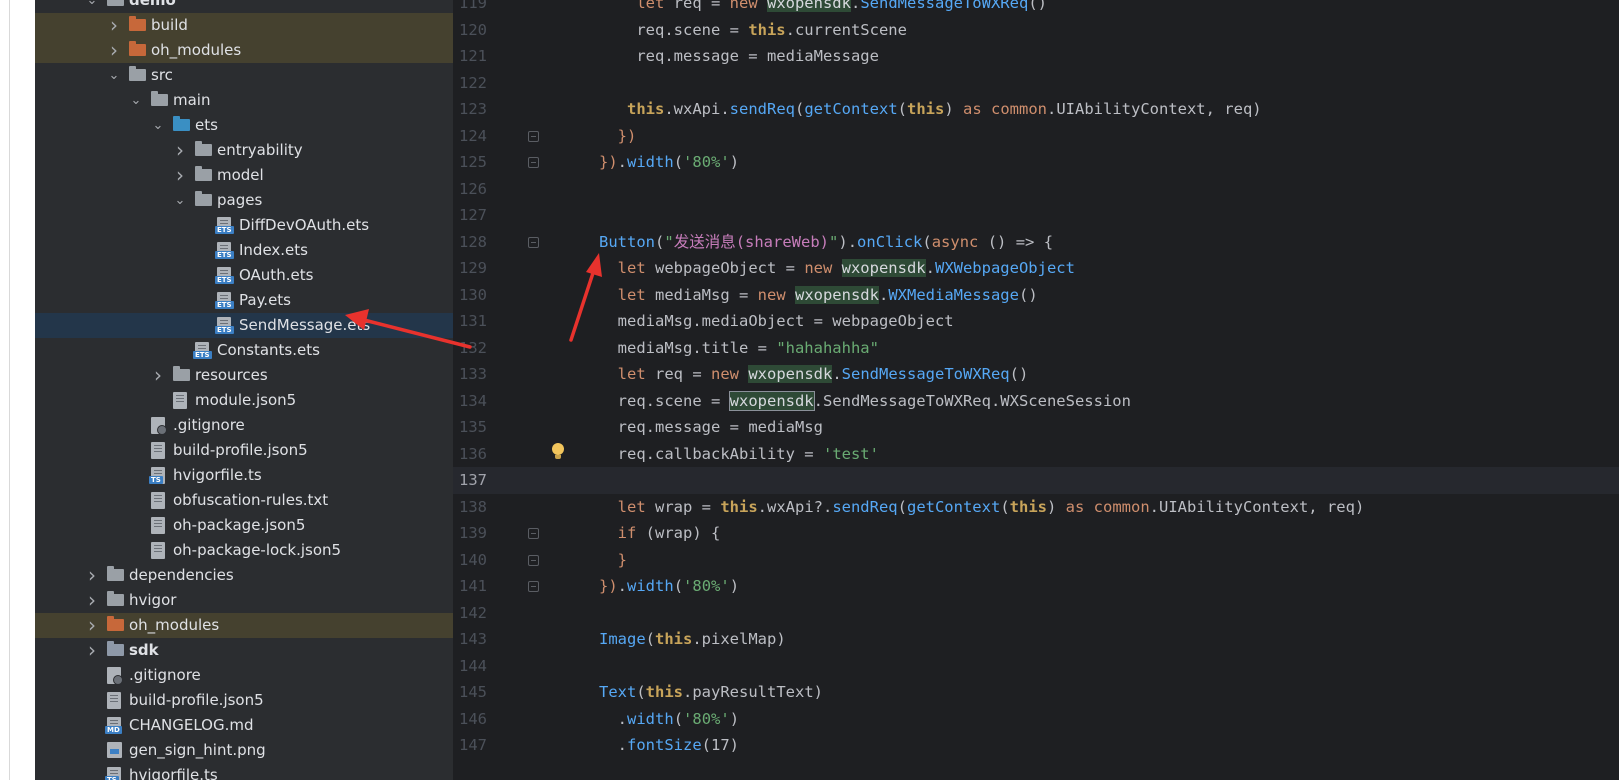 The width and height of the screenshot is (1619, 780). I want to click on code-line: 120 req.scene = this.currentScene, so click(1036, 30).